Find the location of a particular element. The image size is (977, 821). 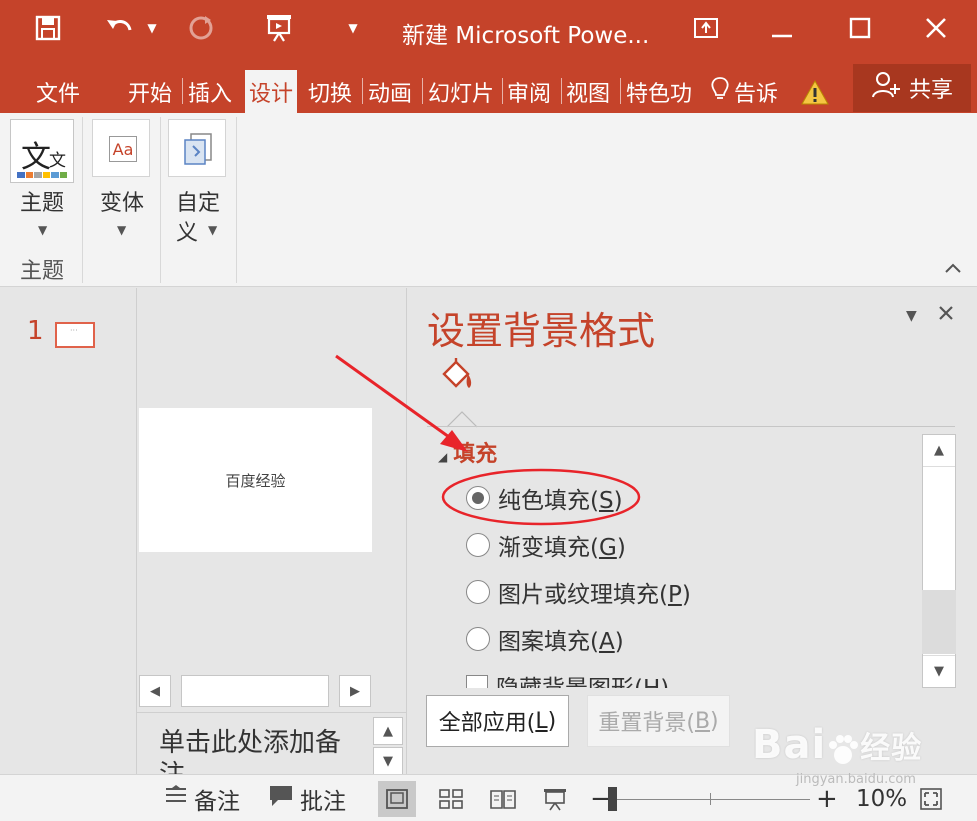

collapse-triangle-icon: ◢ is located at coordinates (443, 457).